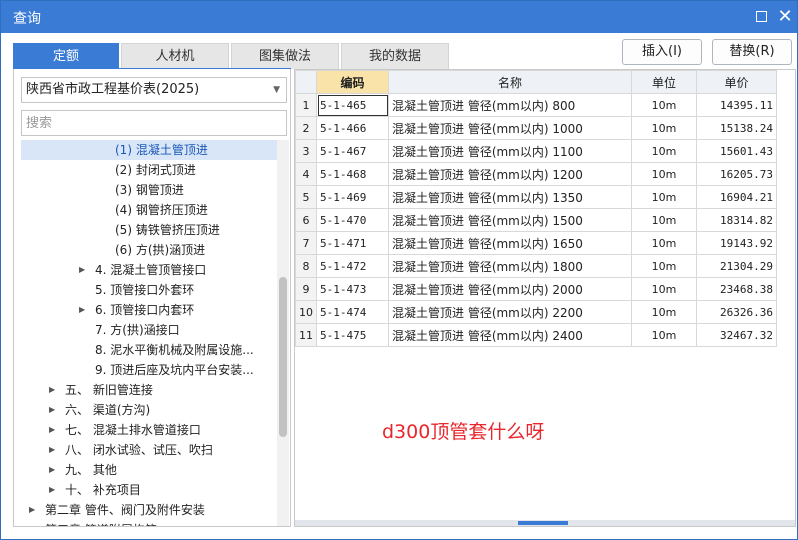 This screenshot has width=798, height=540. I want to click on row-number: 4, so click(306, 174).